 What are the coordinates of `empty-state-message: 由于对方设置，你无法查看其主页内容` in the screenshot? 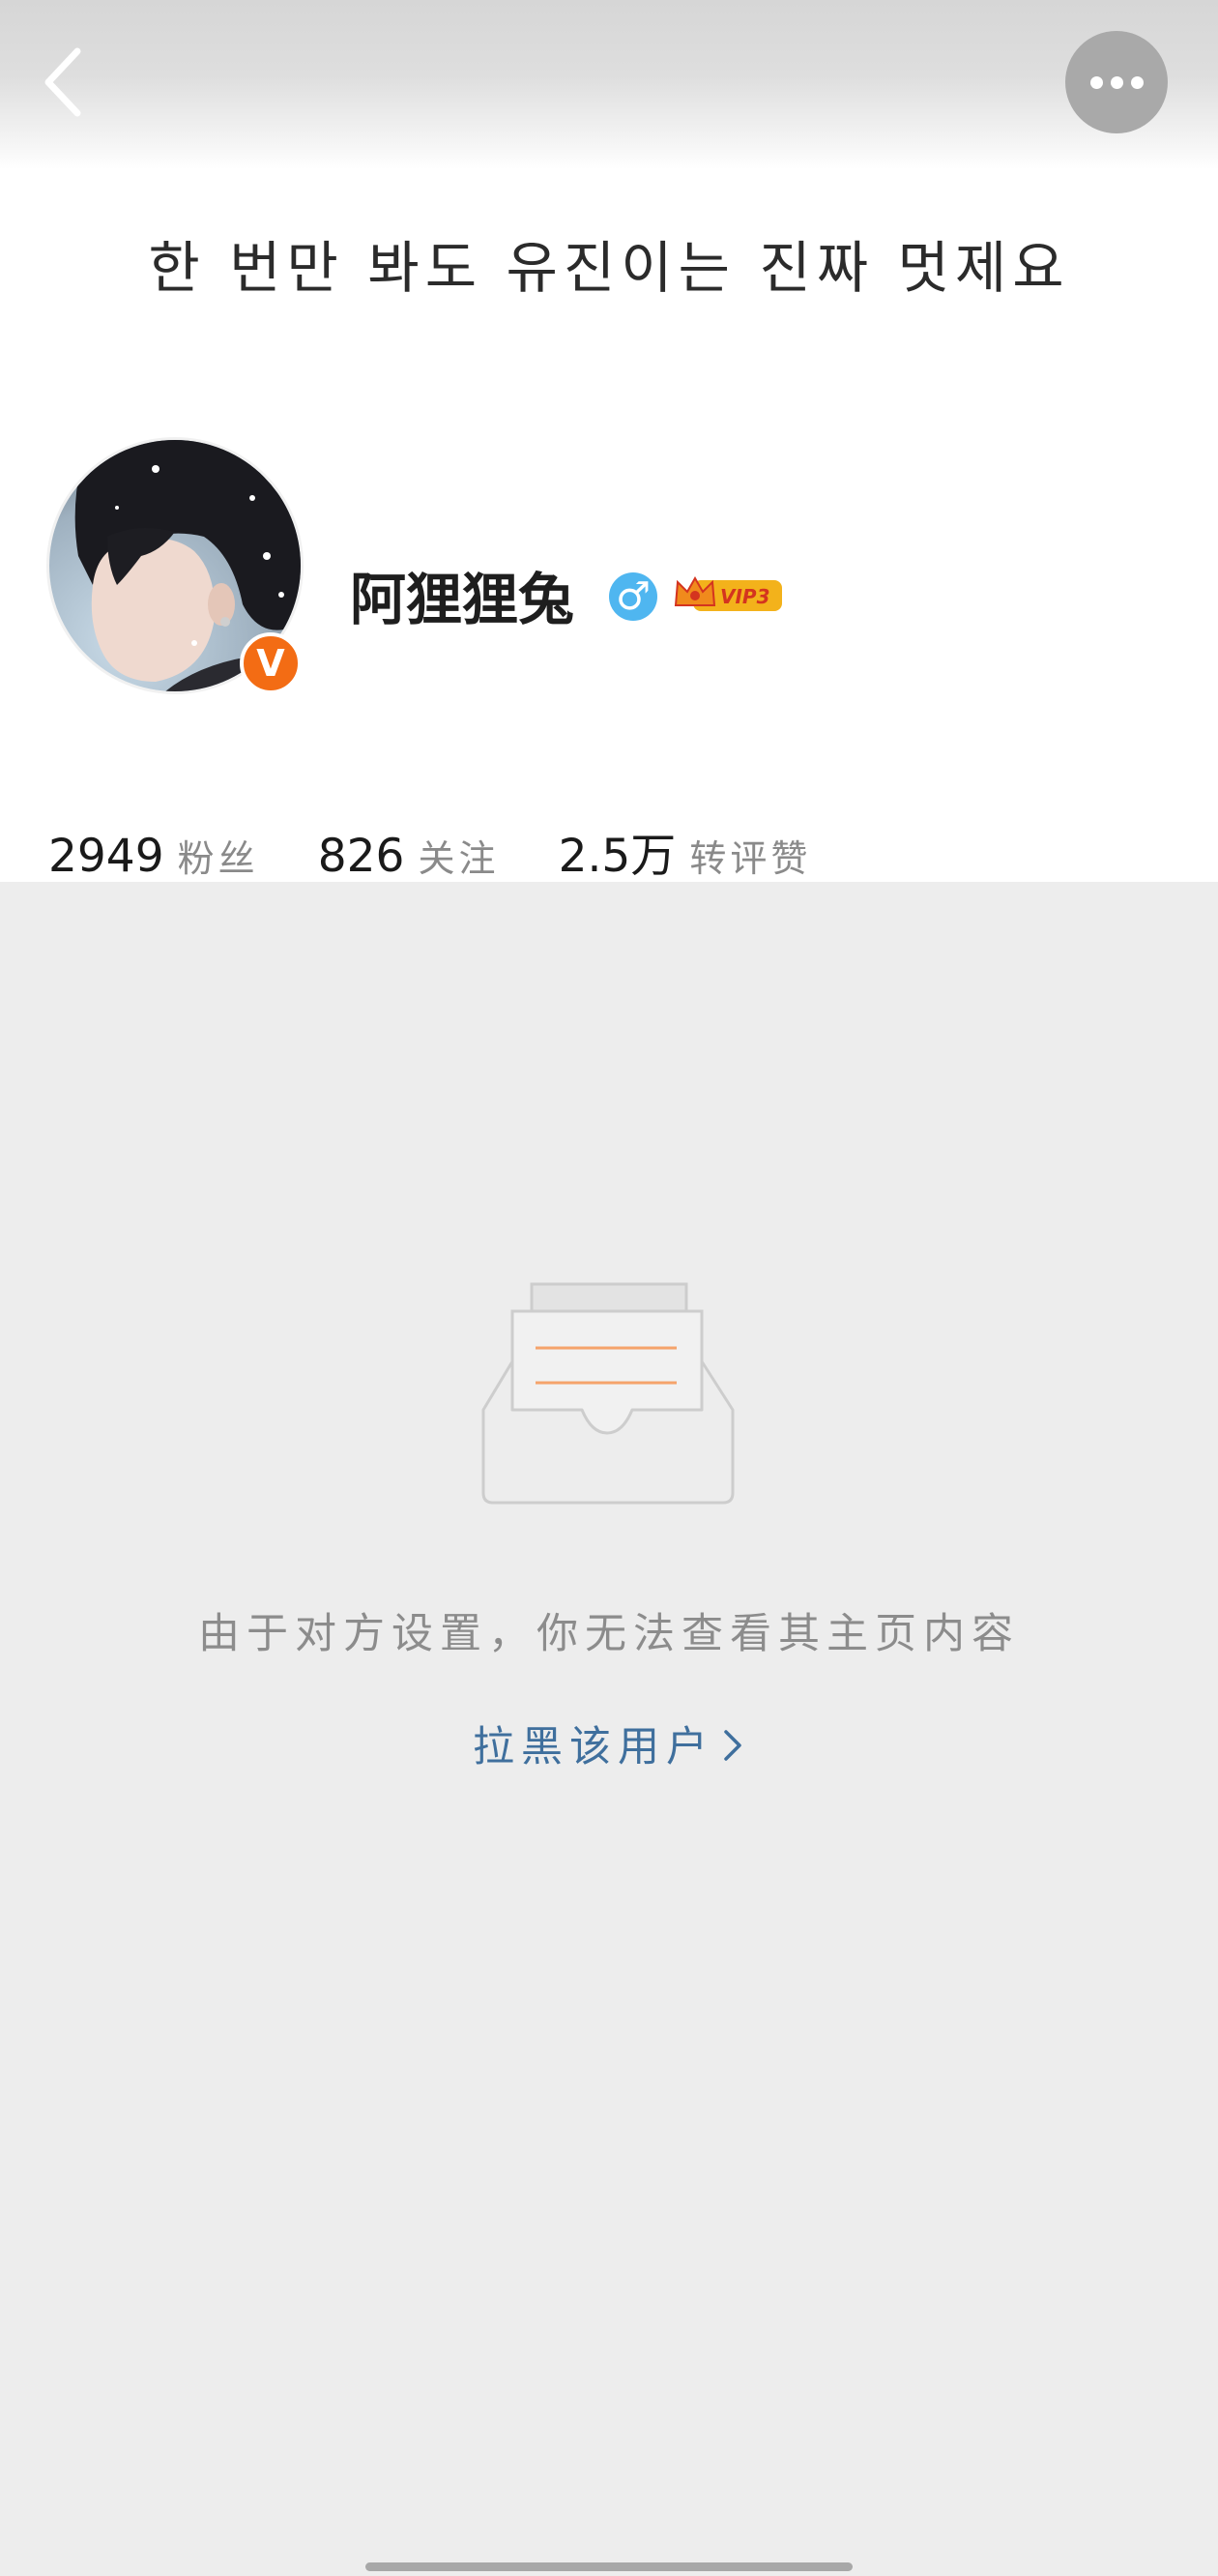 It's located at (609, 1634).